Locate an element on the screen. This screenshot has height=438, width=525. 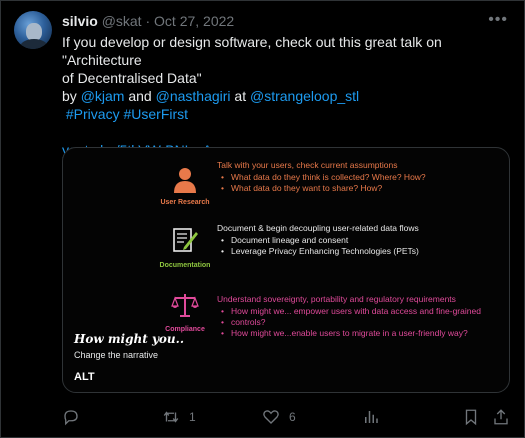
mention-strangeloop: @strangeloop_stl is located at coordinates (304, 96).